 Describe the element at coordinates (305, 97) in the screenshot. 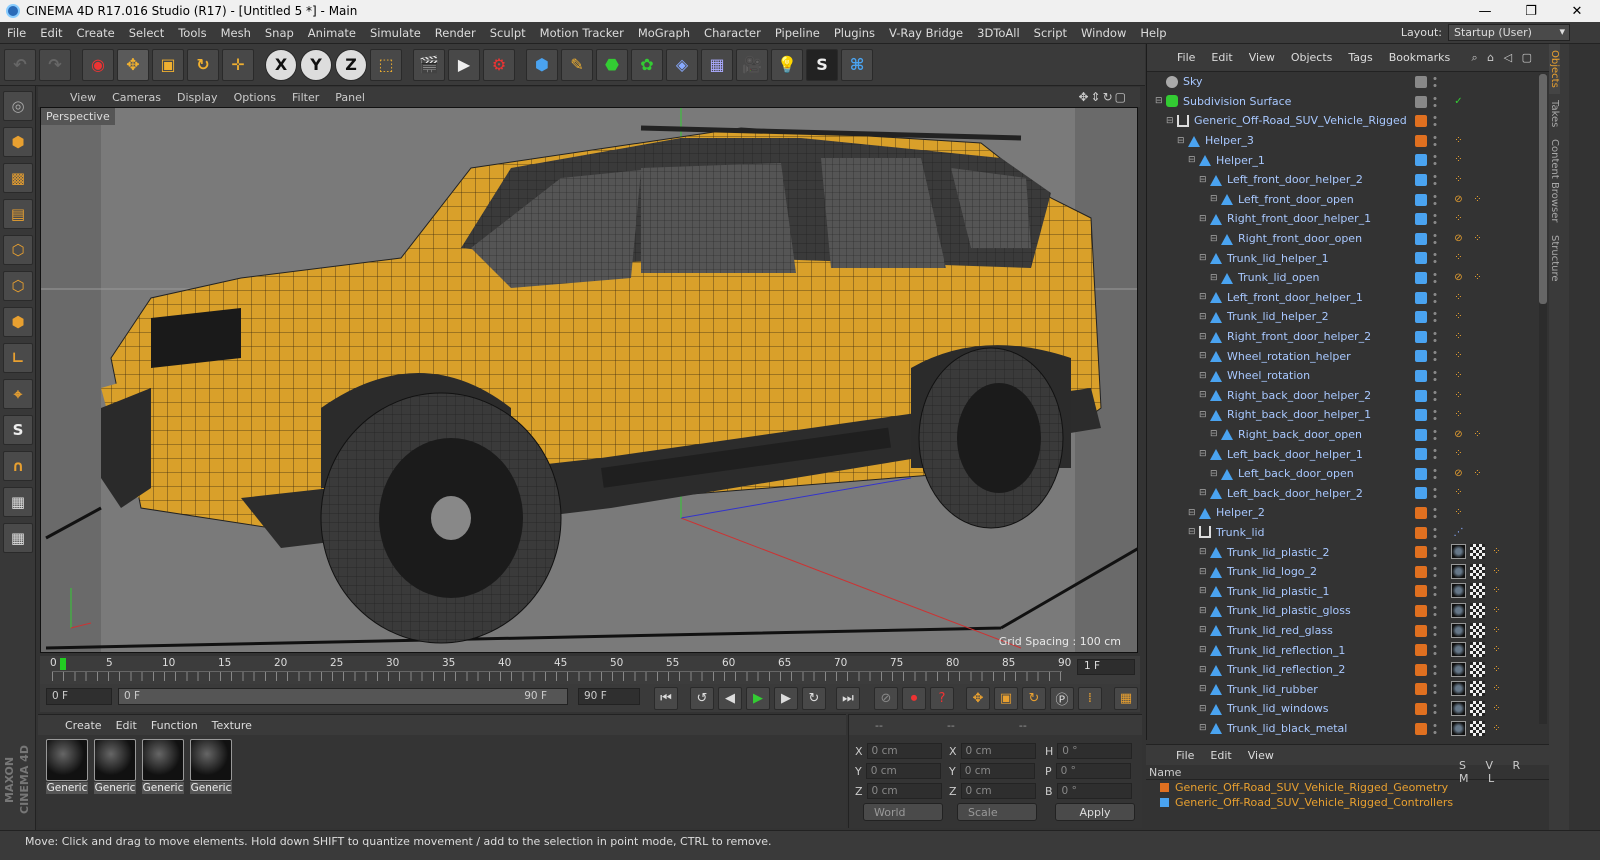

I see `viewport-menu-filter: Filter` at that location.